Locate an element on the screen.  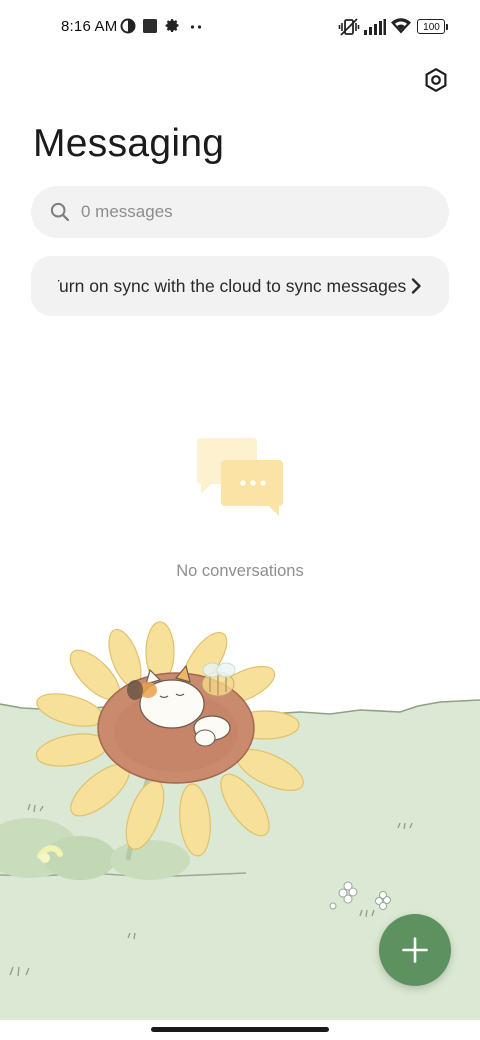
settings-gear-icon is located at coordinates (172, 25).